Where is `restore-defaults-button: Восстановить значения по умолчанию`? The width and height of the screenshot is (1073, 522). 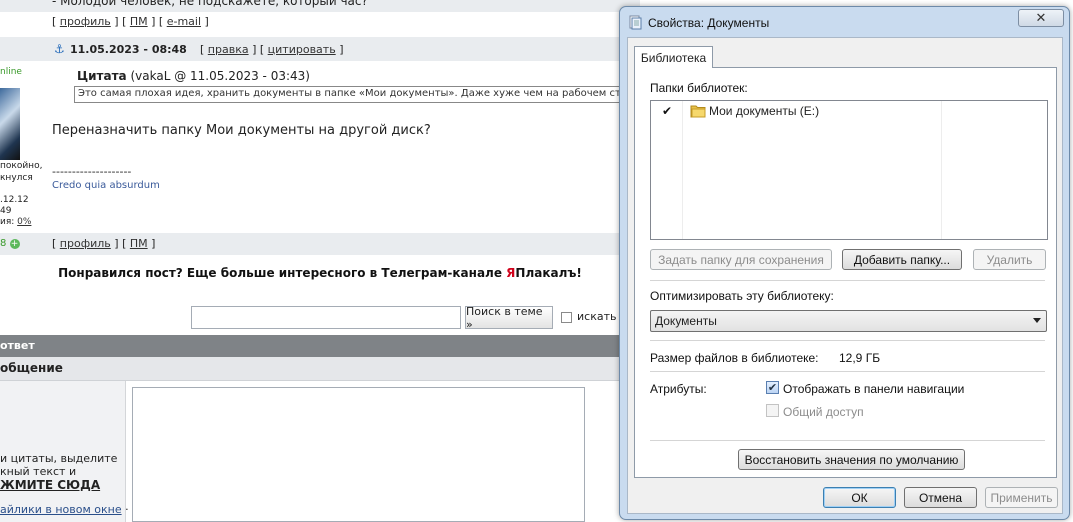
restore-defaults-button: Восстановить значения по умолчанию is located at coordinates (851, 459).